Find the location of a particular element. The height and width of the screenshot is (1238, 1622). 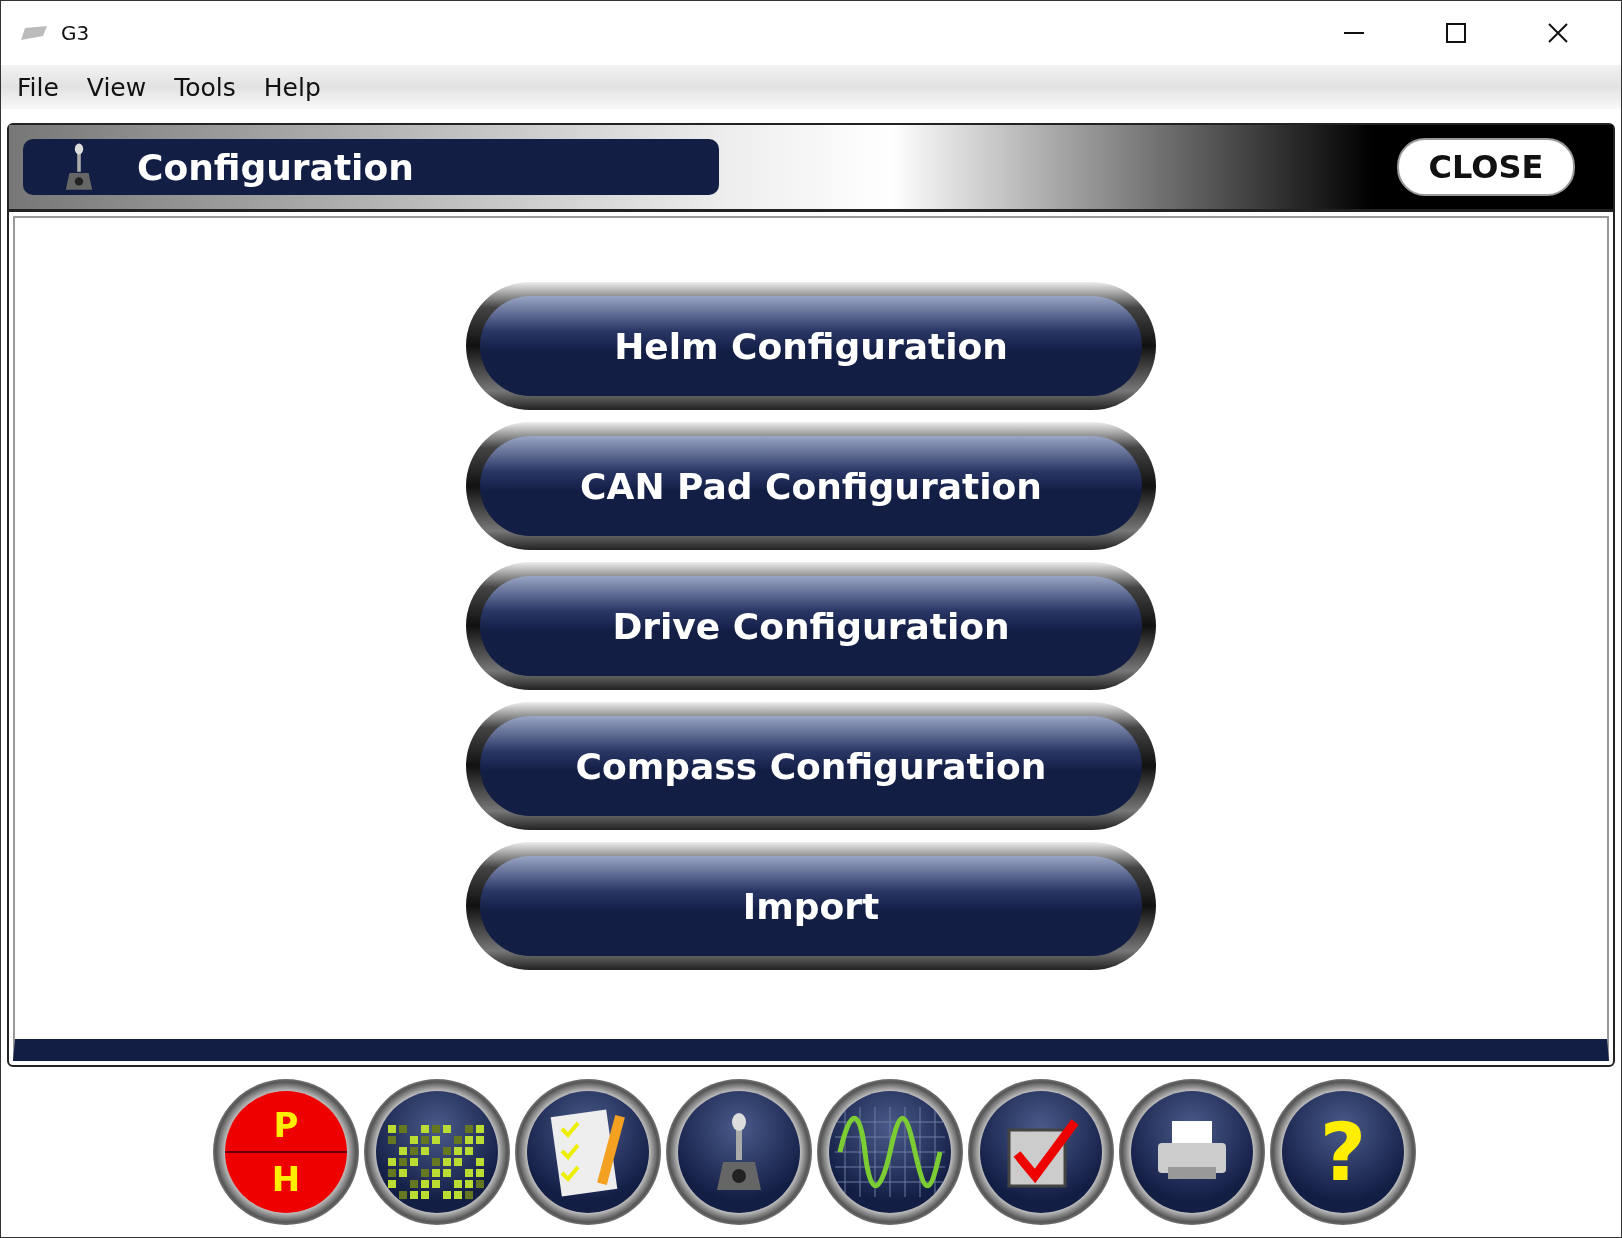

wave-icon is located at coordinates (890, 1152).